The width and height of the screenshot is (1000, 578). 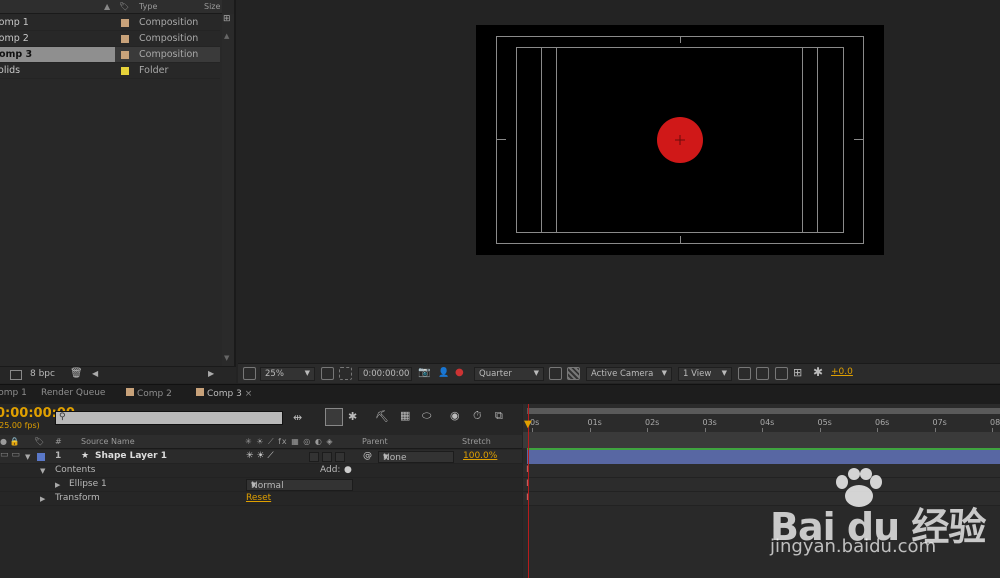 I want to click on trash-icon: 🗑, so click(x=76, y=373).